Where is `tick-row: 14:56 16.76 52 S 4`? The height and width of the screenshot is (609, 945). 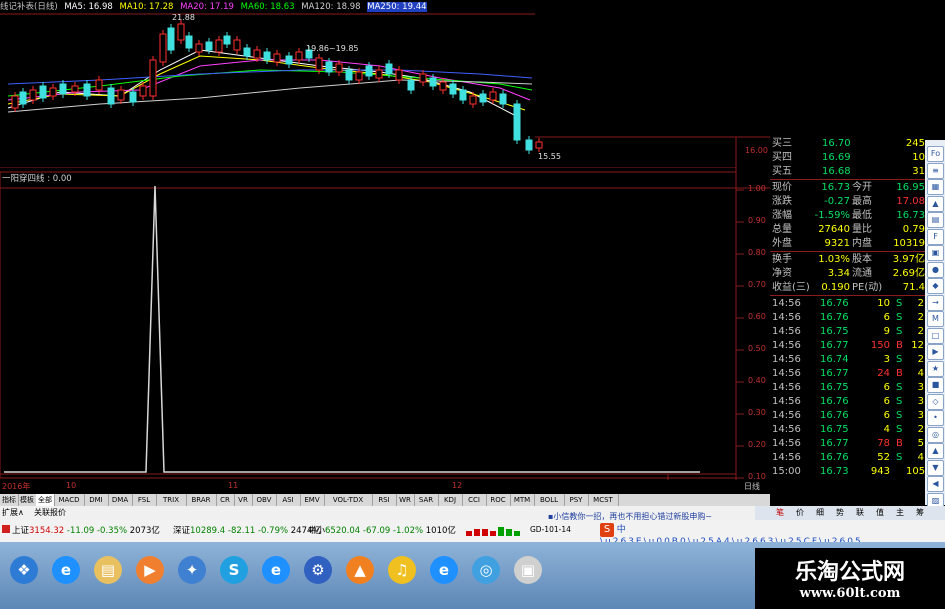 tick-row: 14:56 16.76 52 S 4 is located at coordinates (847, 458).